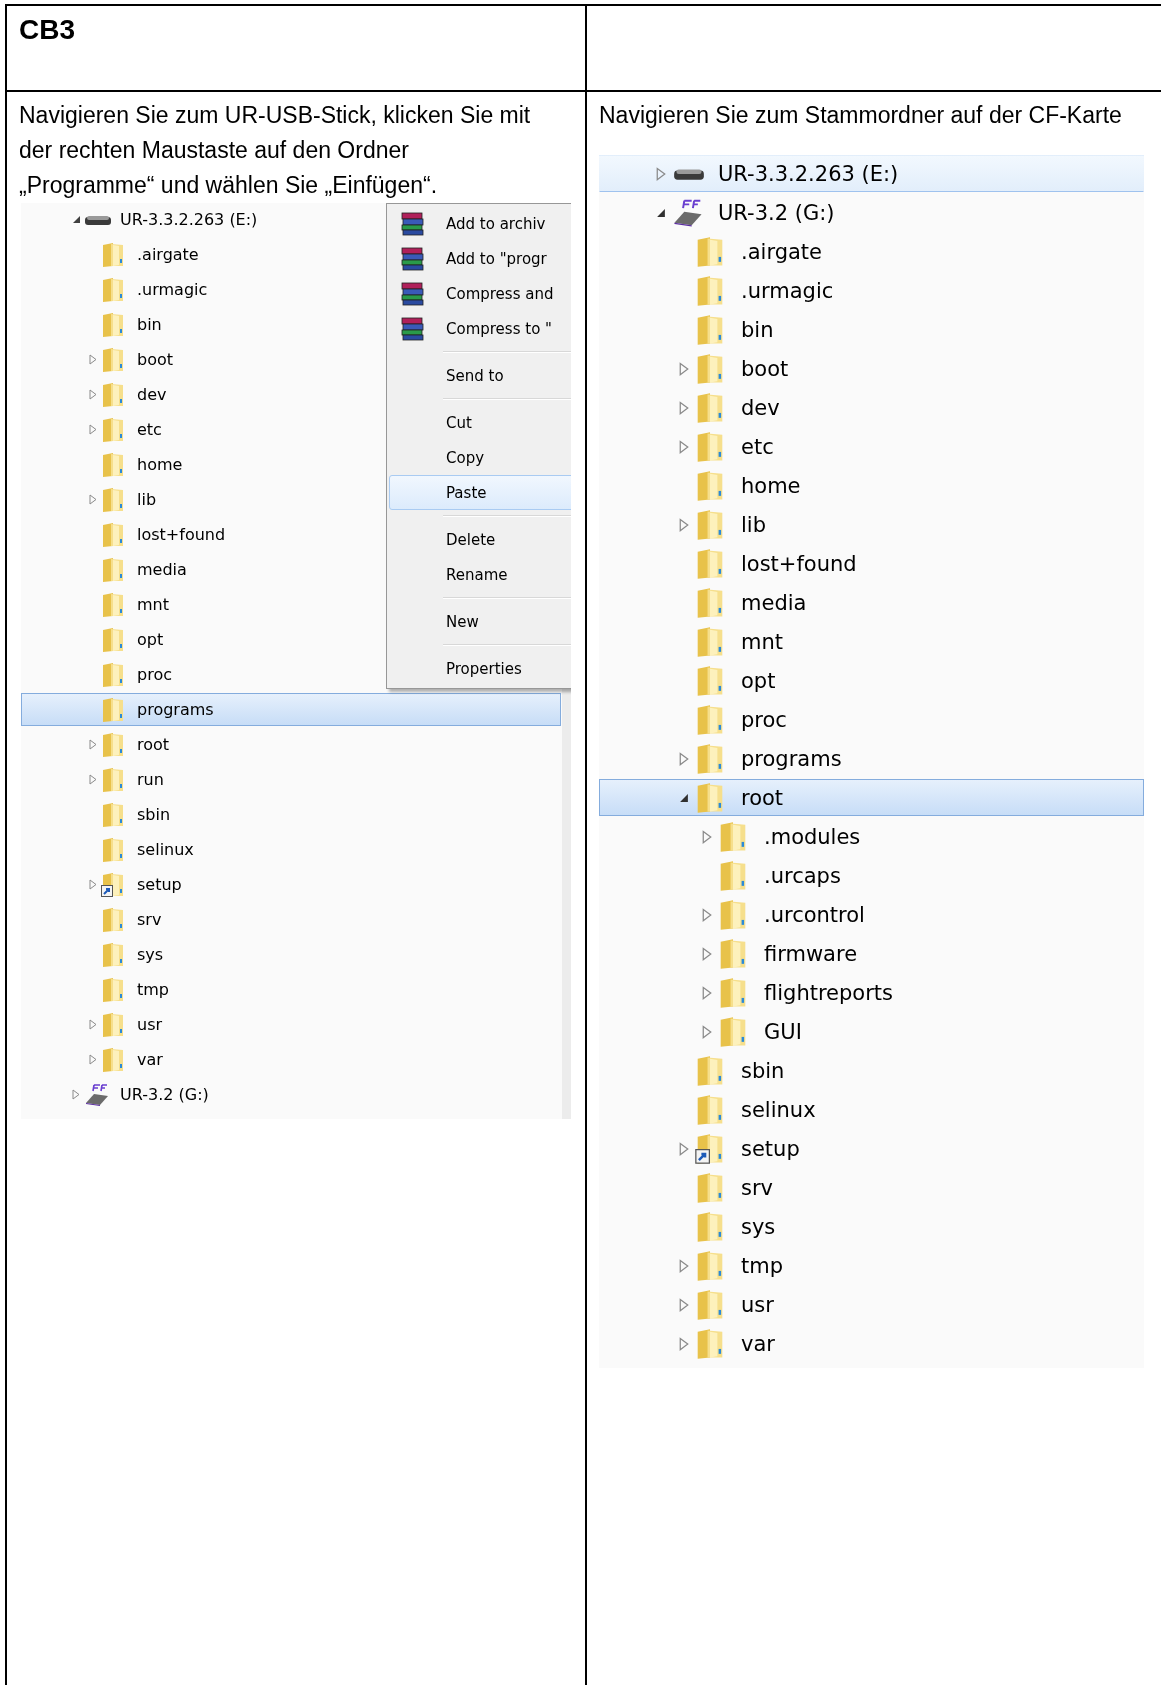 The height and width of the screenshot is (1685, 1161). Describe the element at coordinates (871, 485) in the screenshot. I see `tree-row: home` at that location.